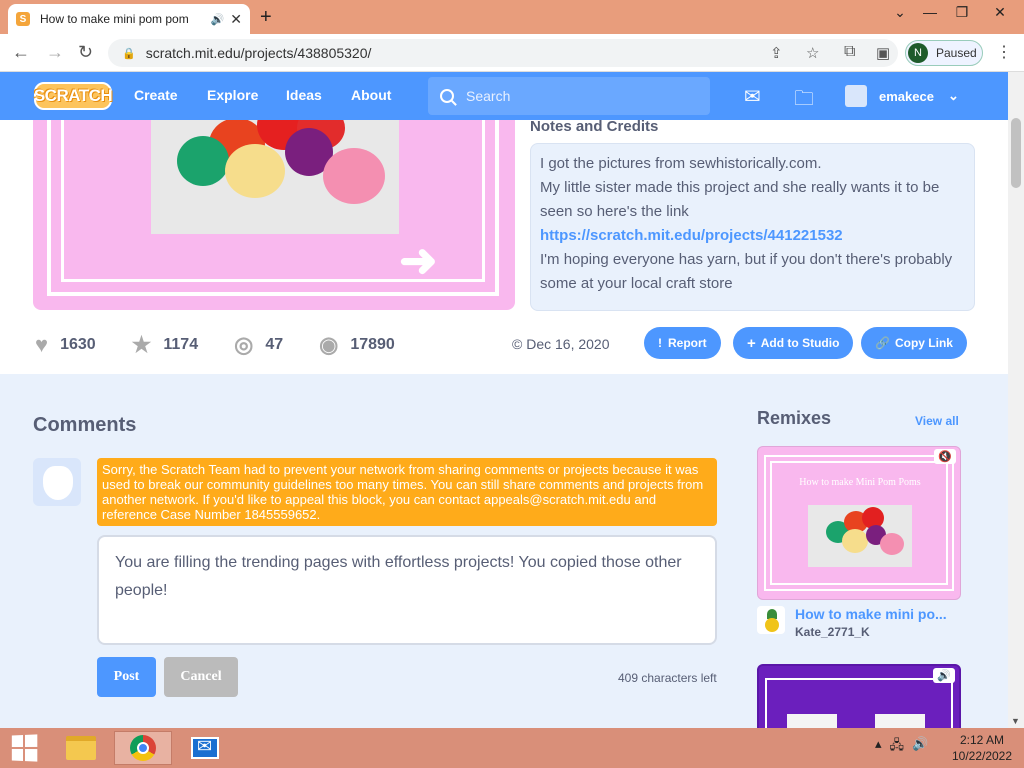  Describe the element at coordinates (129, 53) in the screenshot. I see `lock-icon: 🔒` at that location.